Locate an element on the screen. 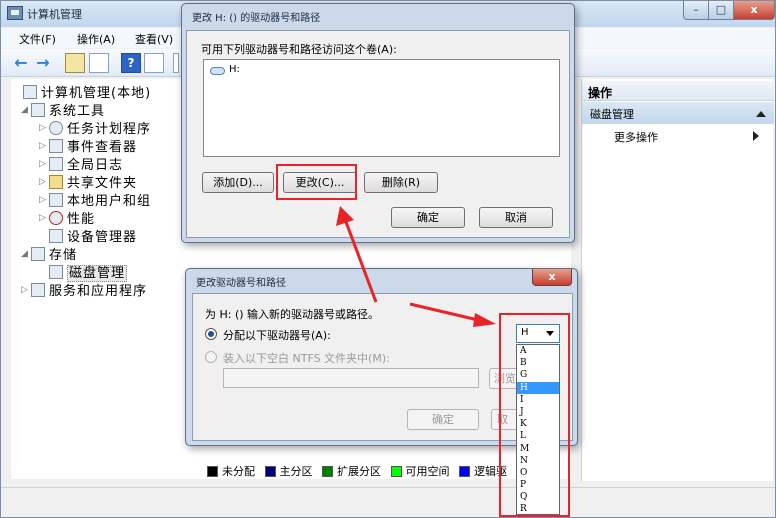 The height and width of the screenshot is (518, 776). annotation-arrows is located at coordinates (416, 266).